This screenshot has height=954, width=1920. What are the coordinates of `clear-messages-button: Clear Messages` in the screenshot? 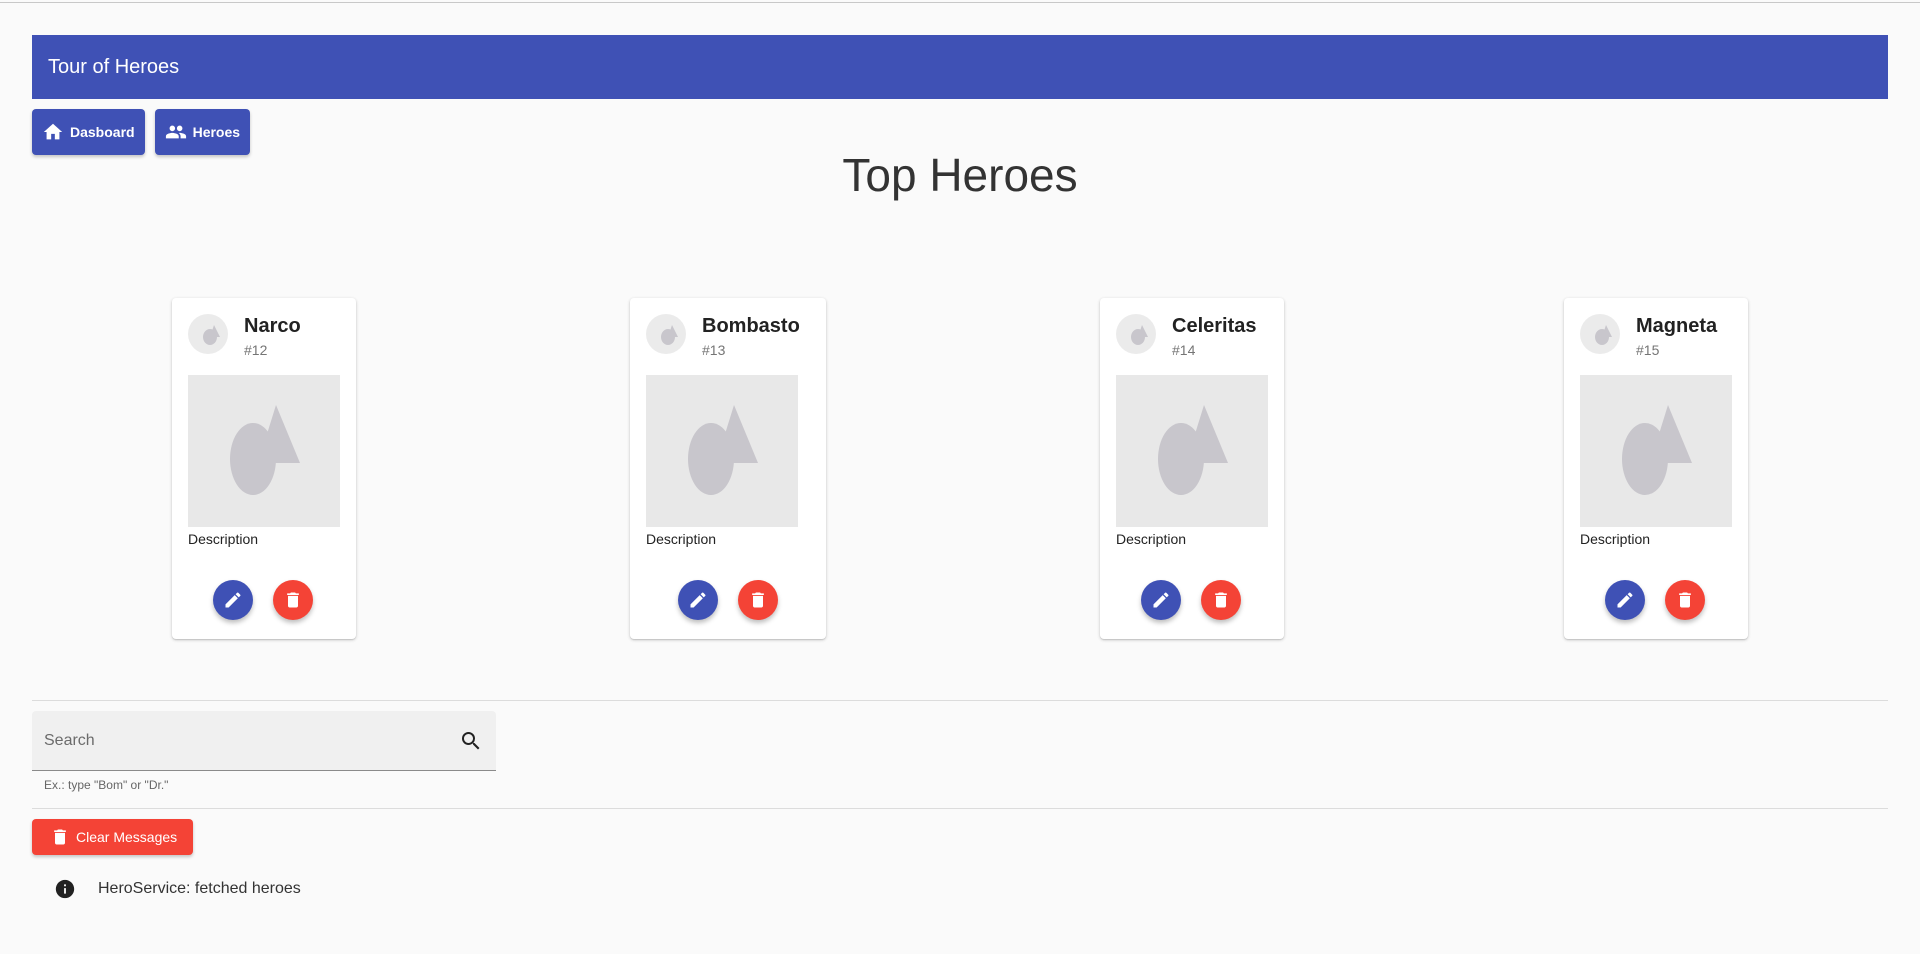 It's located at (113, 837).